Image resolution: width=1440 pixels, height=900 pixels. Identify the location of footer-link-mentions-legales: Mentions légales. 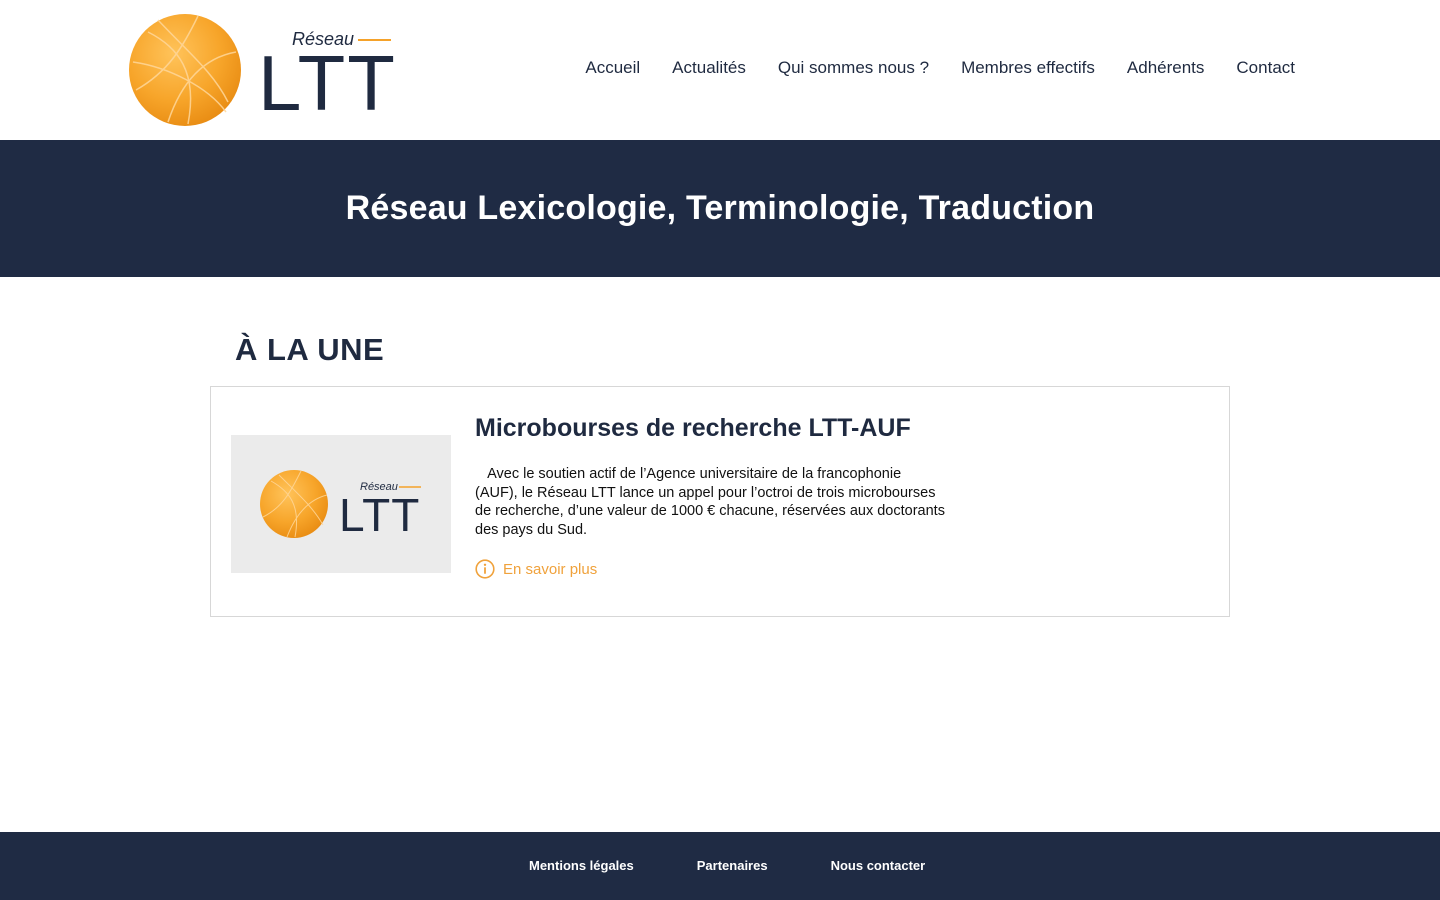
(581, 865).